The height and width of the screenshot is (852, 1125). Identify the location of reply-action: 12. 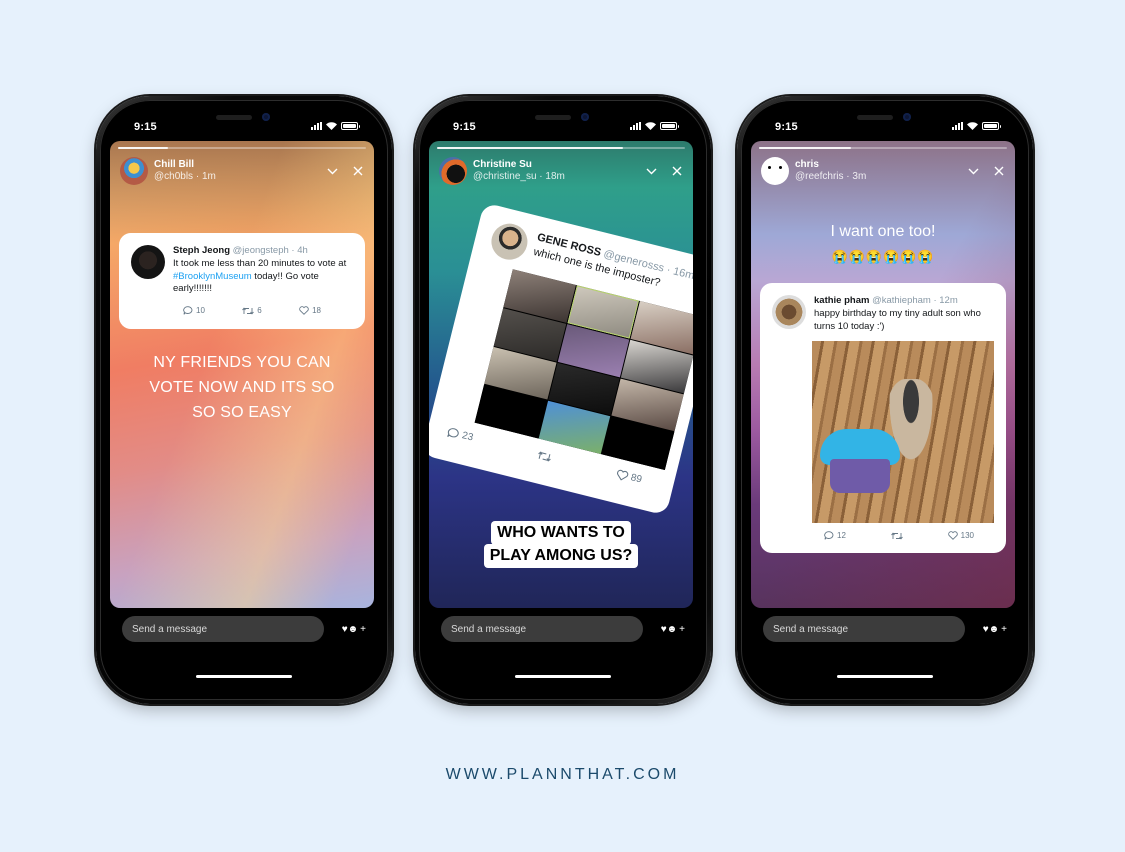
(835, 535).